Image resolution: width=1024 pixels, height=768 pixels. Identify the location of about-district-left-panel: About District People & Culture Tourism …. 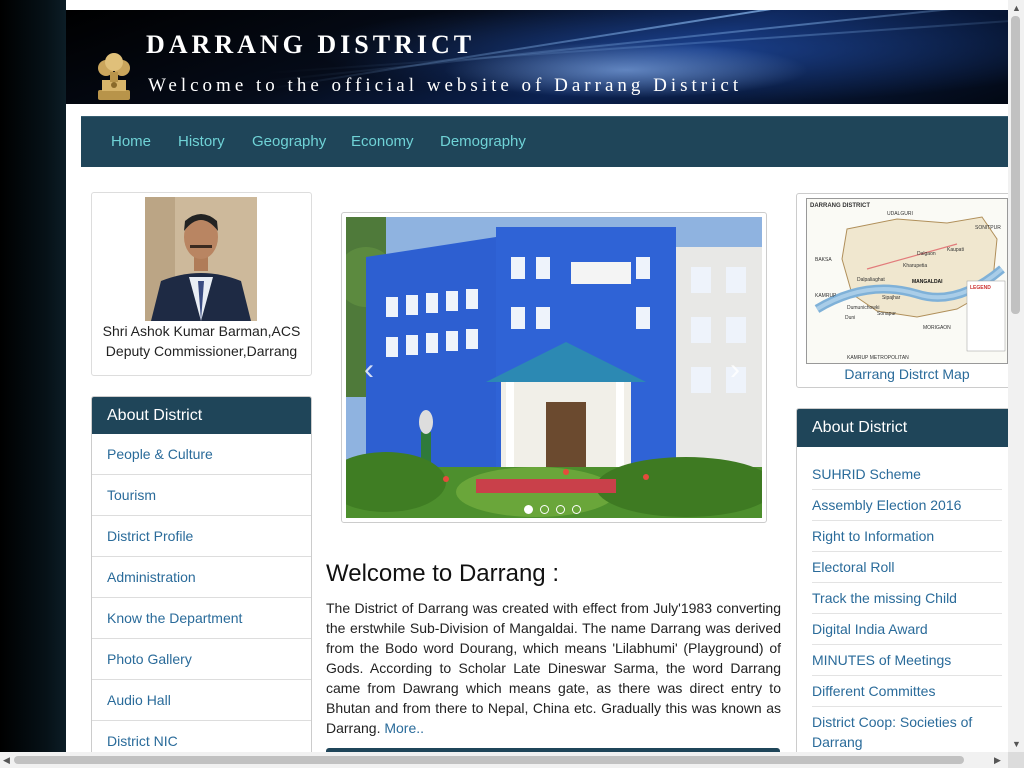
(201, 574).